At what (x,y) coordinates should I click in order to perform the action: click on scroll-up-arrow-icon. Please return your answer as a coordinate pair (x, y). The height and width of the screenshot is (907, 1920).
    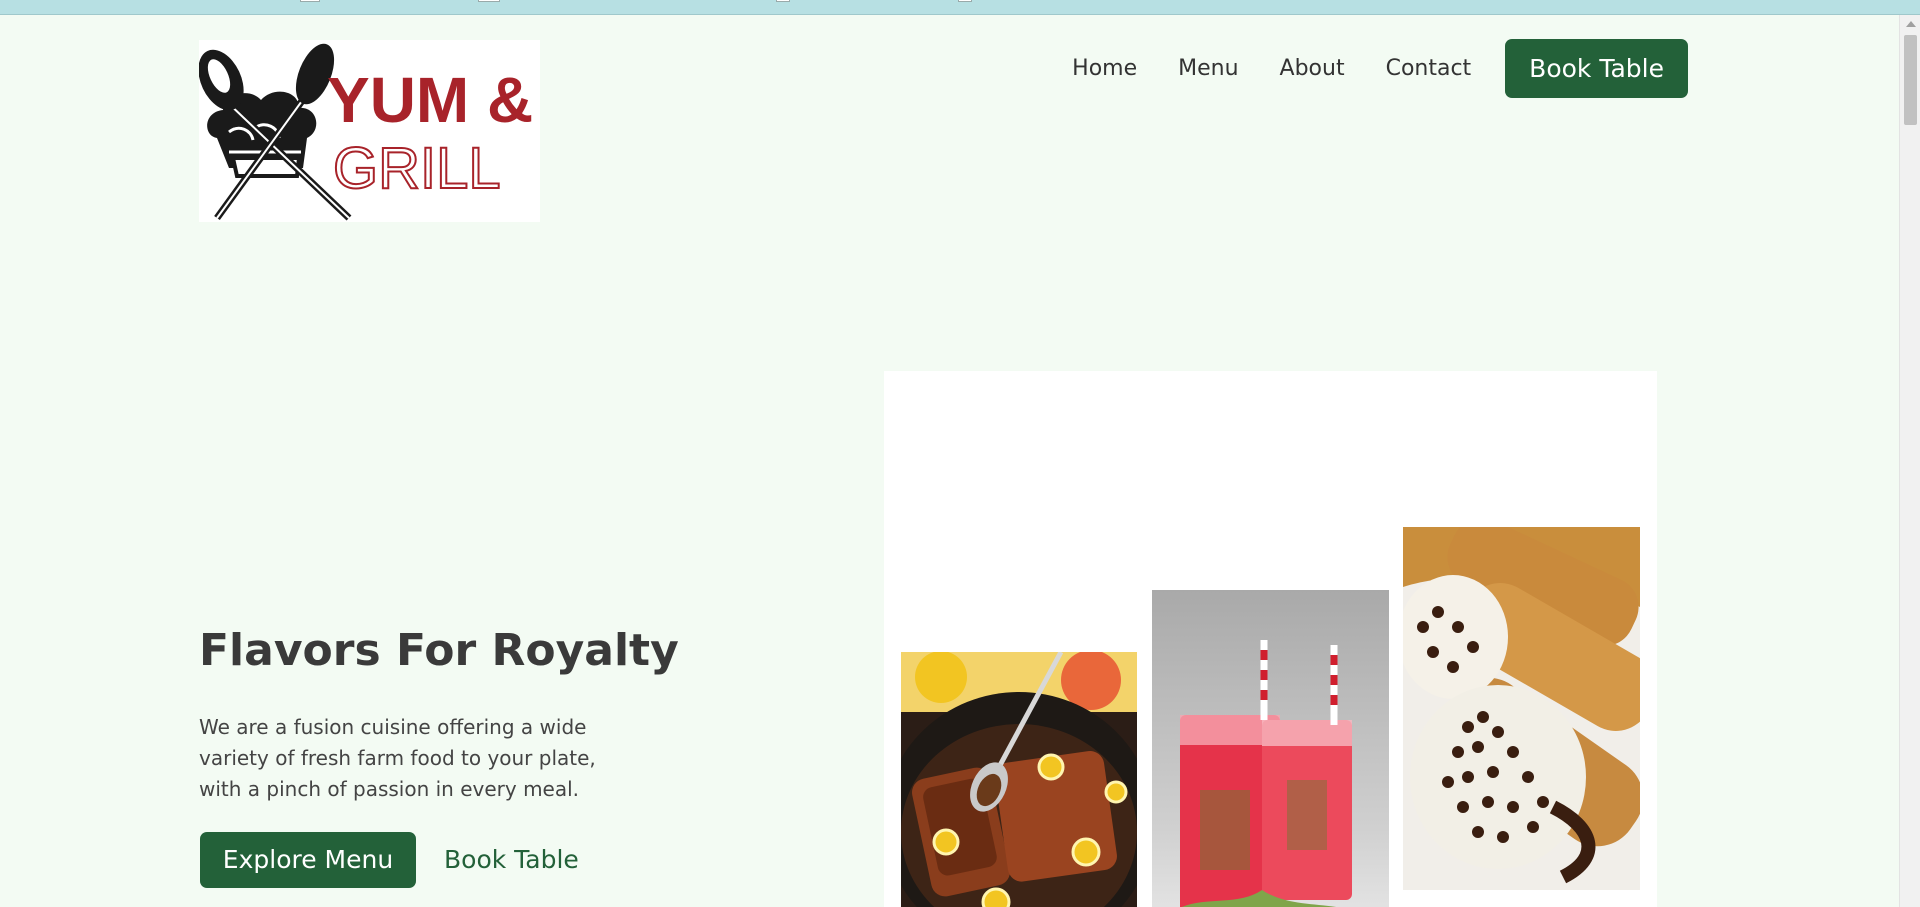
    Looking at the image, I should click on (1911, 24).